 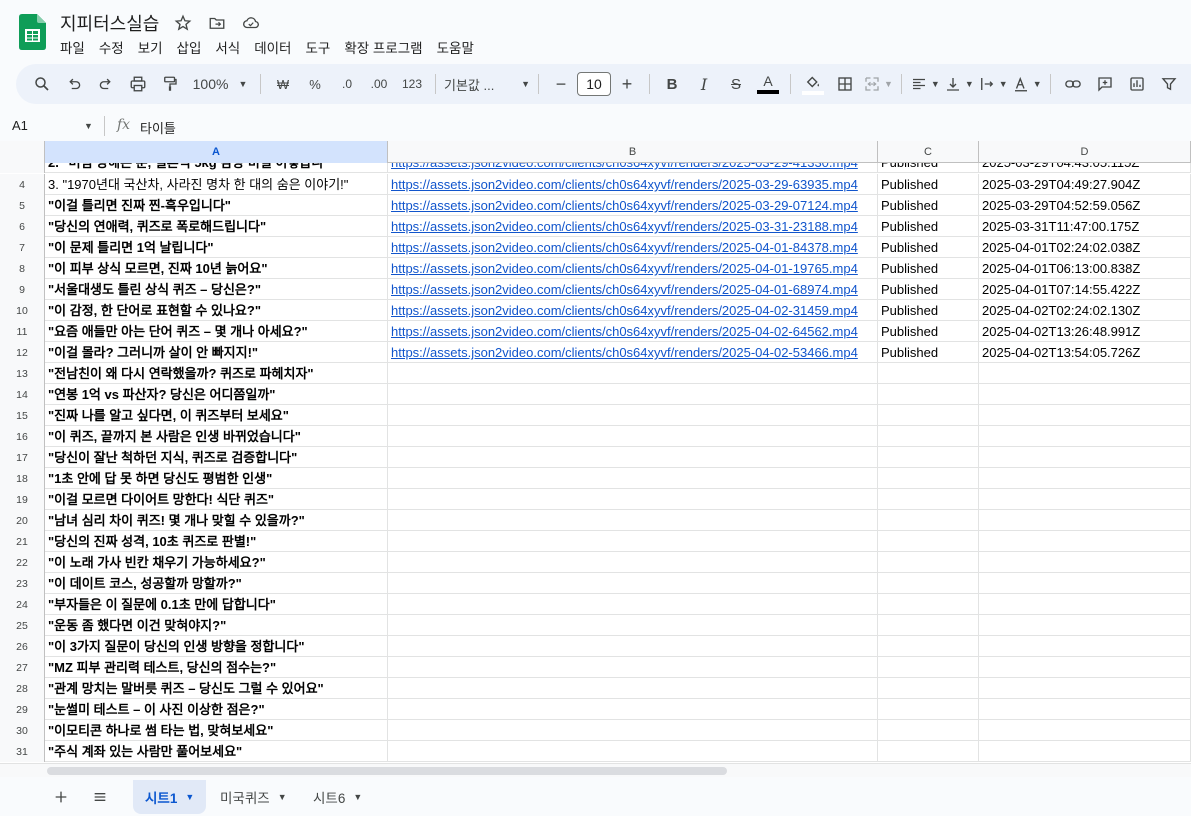 What do you see at coordinates (22, 604) in the screenshot?
I see `row-header: 24` at bounding box center [22, 604].